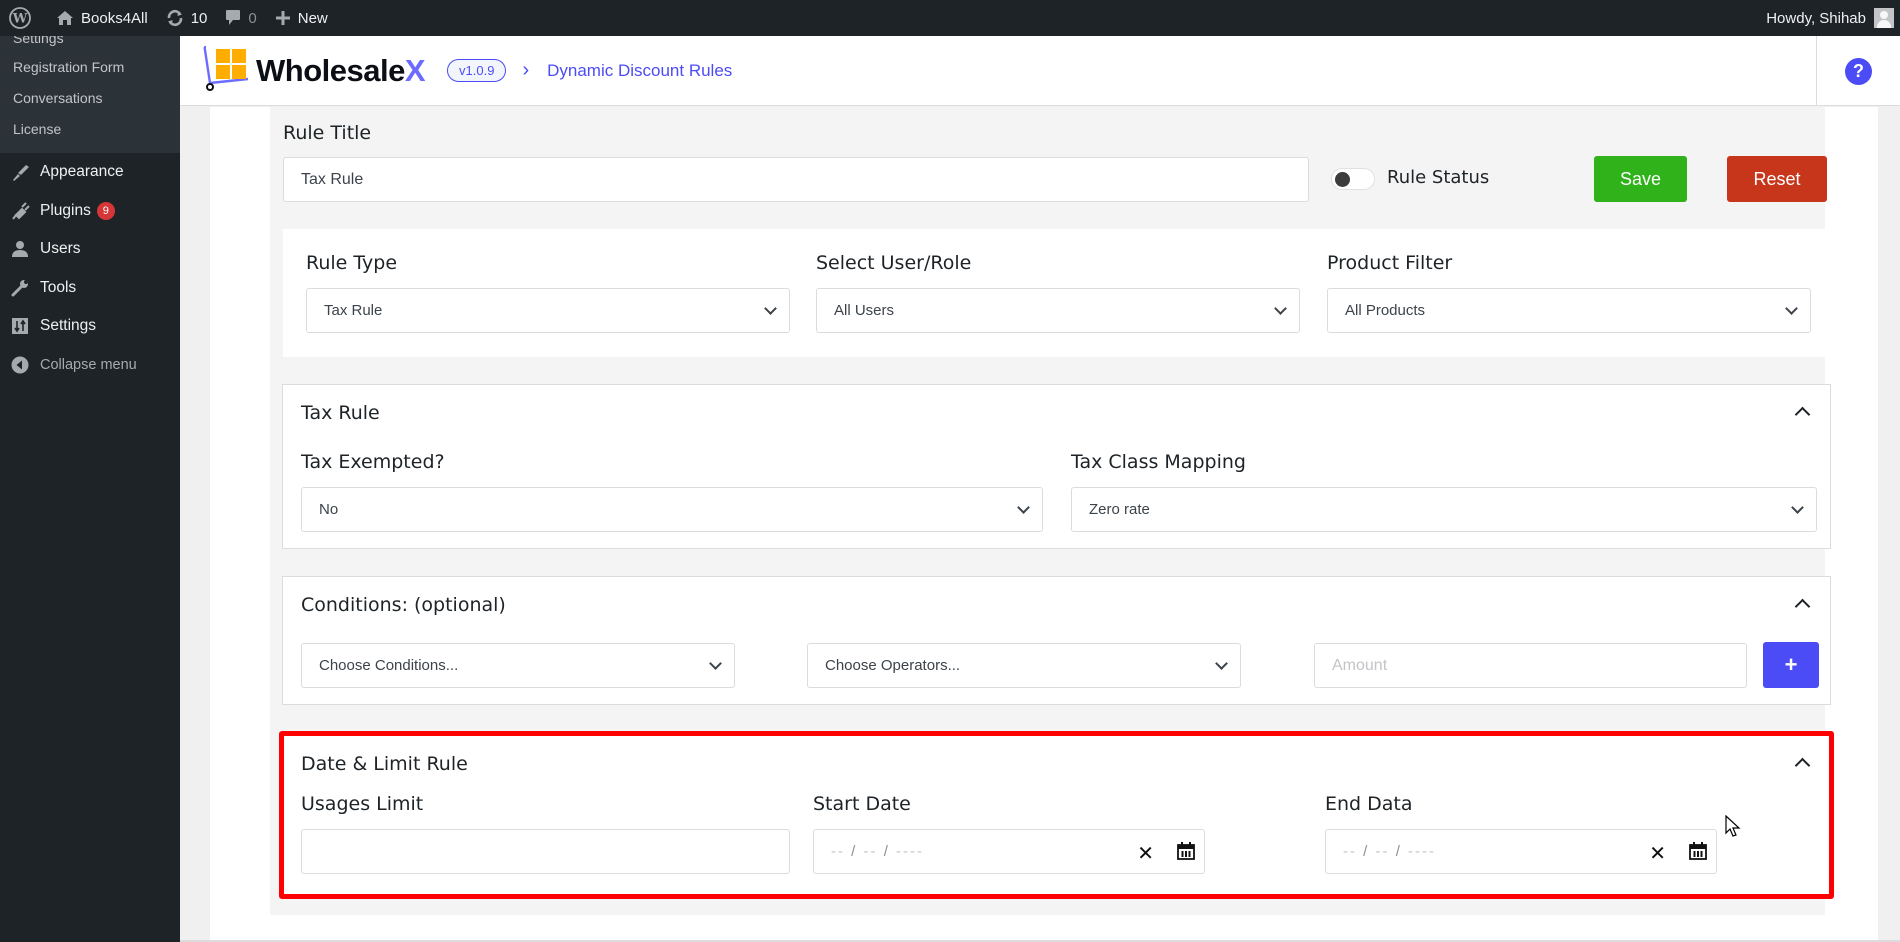  I want to click on tax-class-mapping-label: Tax Class Mapping, so click(1158, 462).